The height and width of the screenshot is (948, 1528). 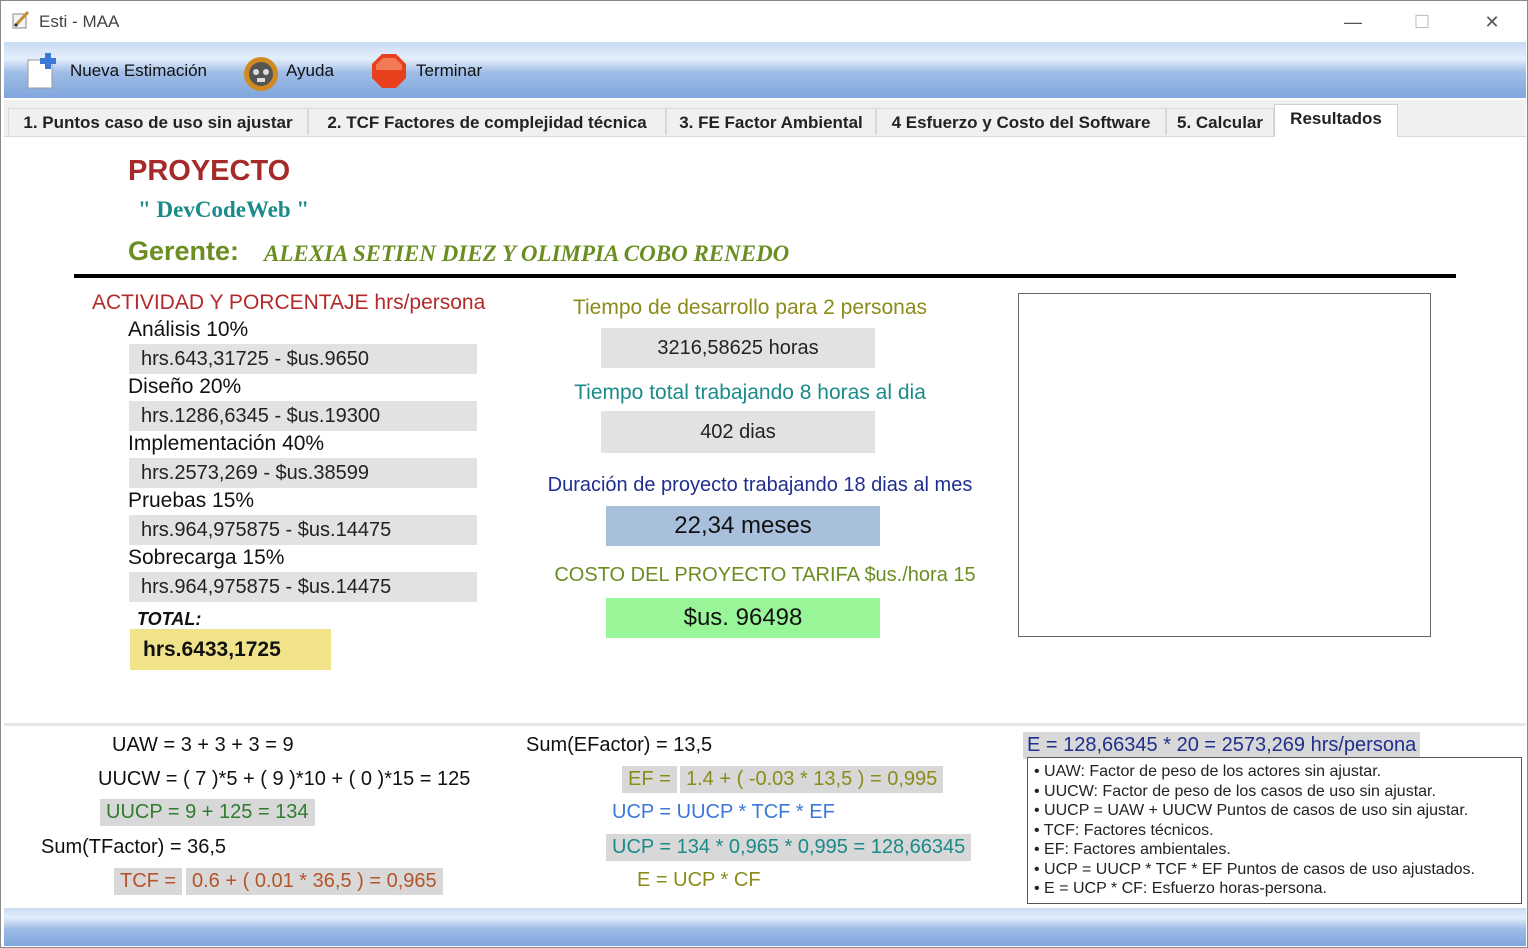 I want to click on activity-value: hrs.643,31725 - $us.9650, so click(x=303, y=359).